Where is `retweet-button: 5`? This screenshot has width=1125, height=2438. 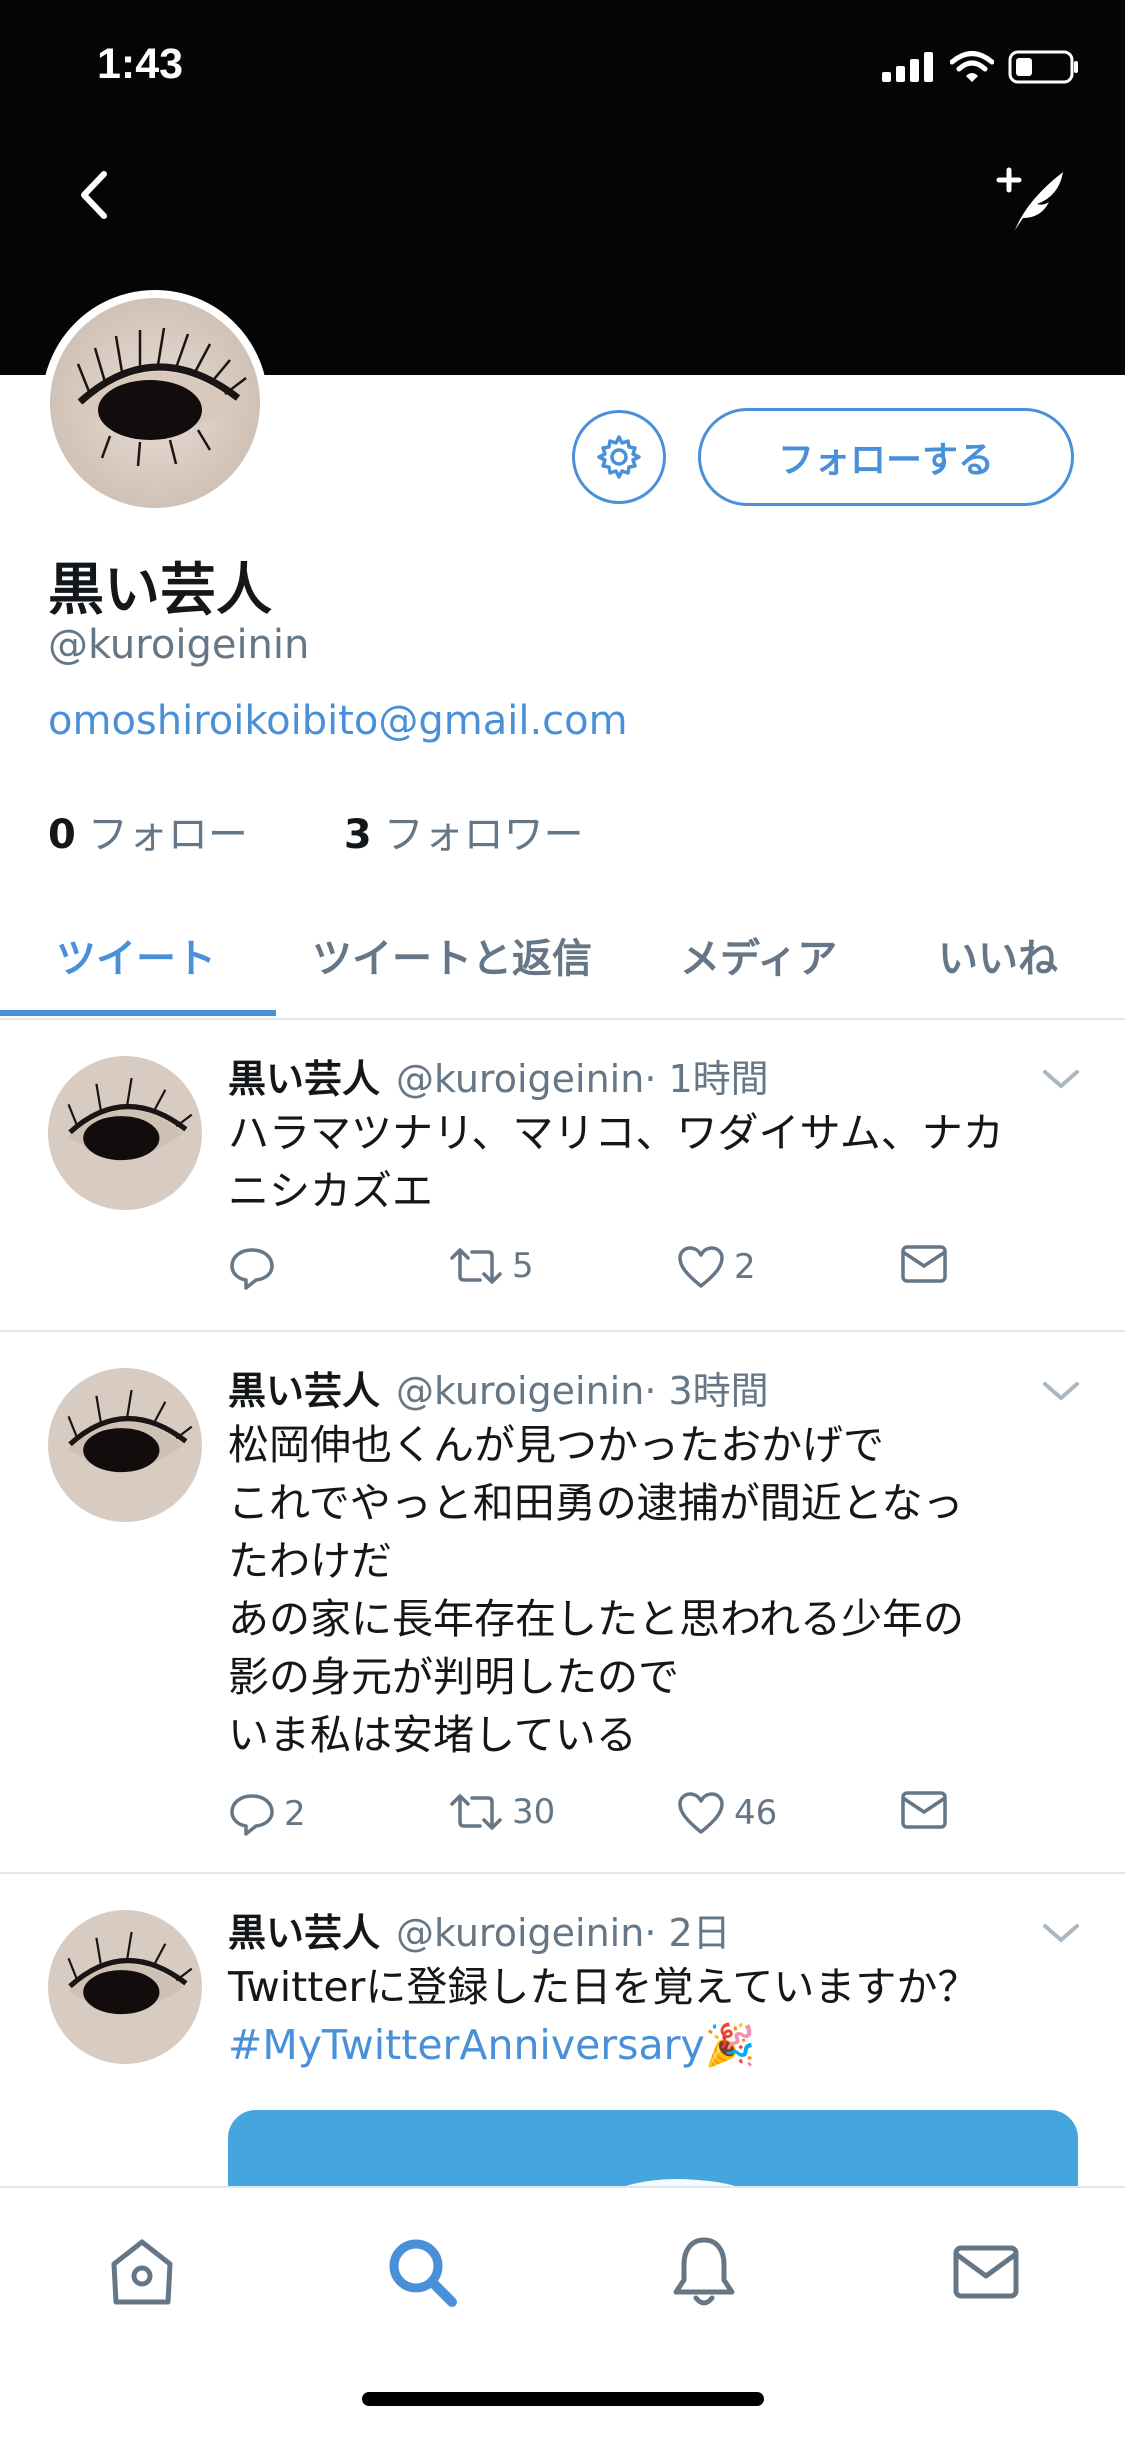 retweet-button: 5 is located at coordinates (491, 1266).